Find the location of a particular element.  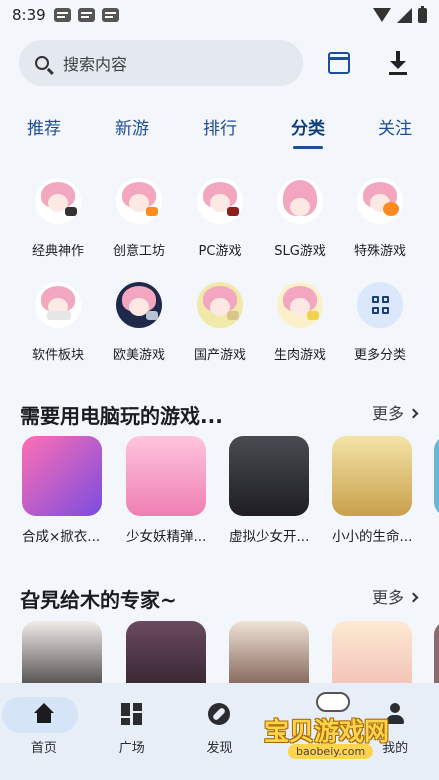

tab-follow: 关注 is located at coordinates (395, 126).